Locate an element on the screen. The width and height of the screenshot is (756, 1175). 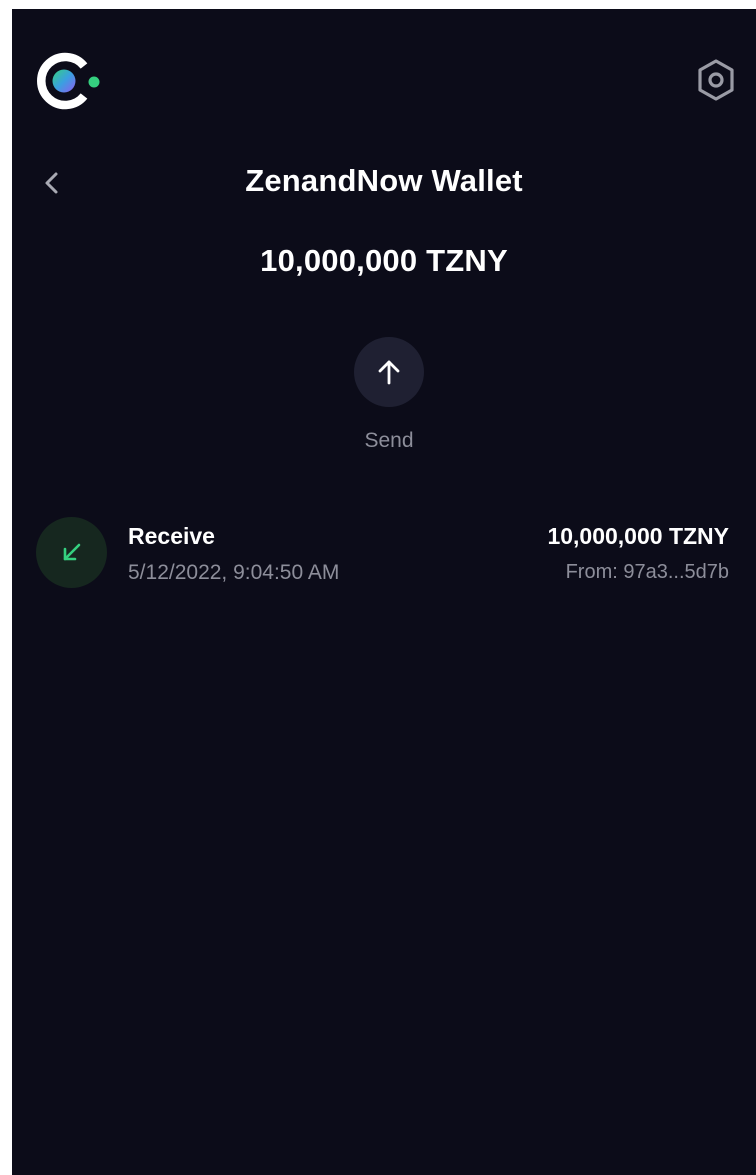
send-button is located at coordinates (389, 372).